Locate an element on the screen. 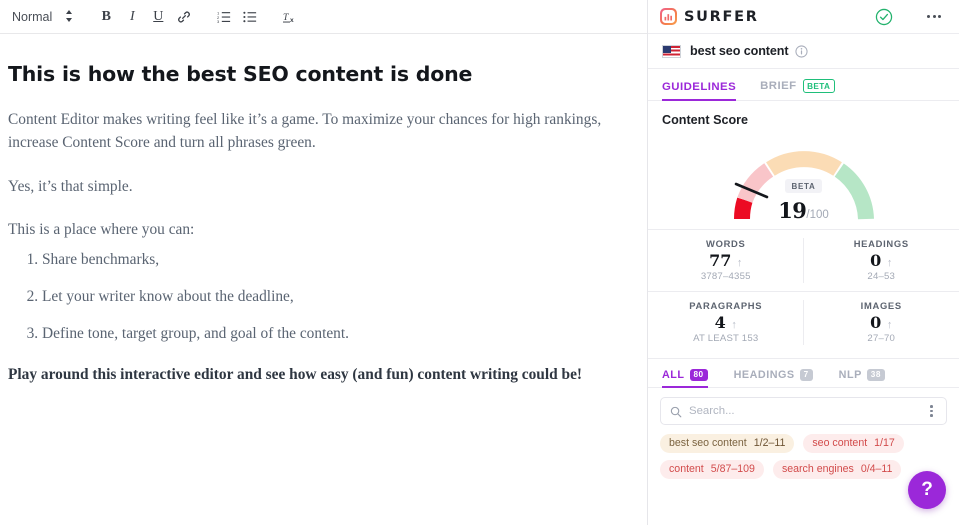 Image resolution: width=959 pixels, height=525 pixels. metric-headings: HEADINGS 0 ↑ 24–53 is located at coordinates (881, 260).